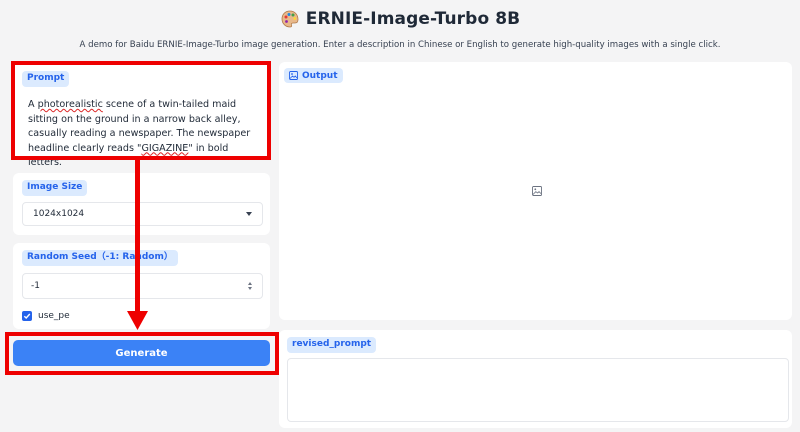 The image size is (800, 432). I want to click on image-icon, so click(293, 75).